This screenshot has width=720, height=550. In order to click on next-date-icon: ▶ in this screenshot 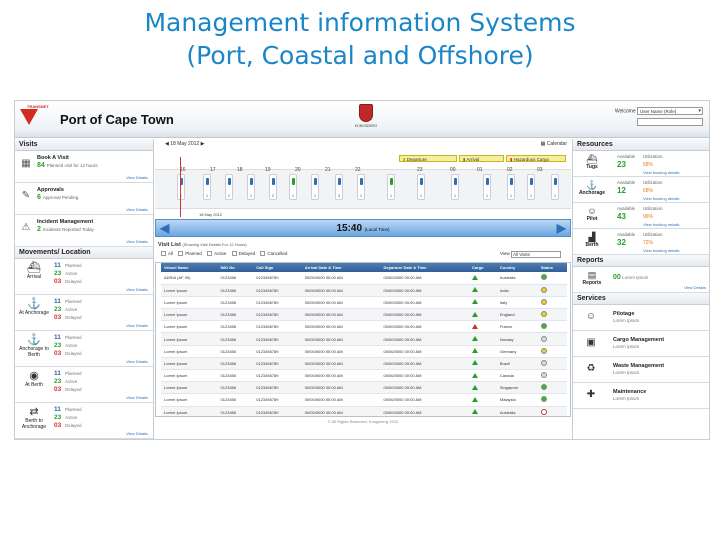, I will do `click(203, 144)`.